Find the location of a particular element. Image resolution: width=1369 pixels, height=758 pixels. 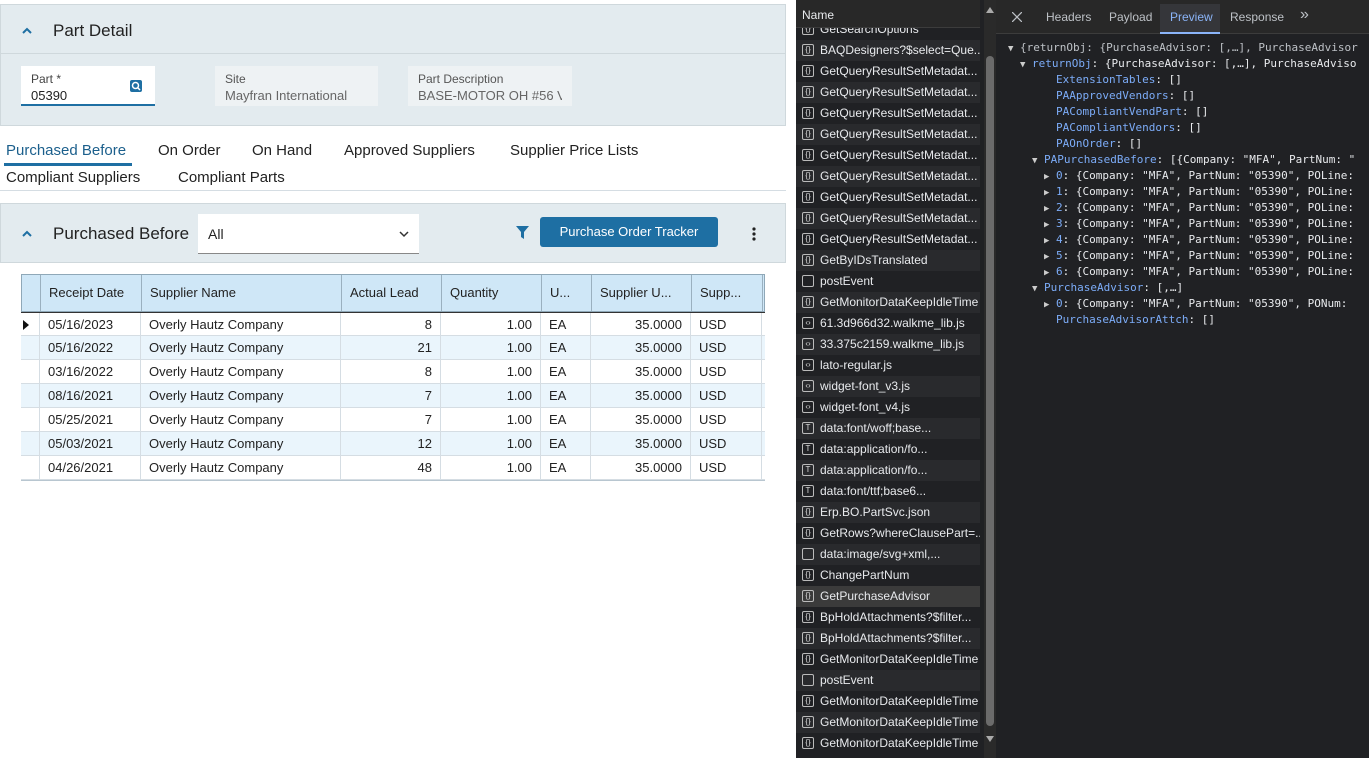

table-cell: 48 is located at coordinates (391, 468).